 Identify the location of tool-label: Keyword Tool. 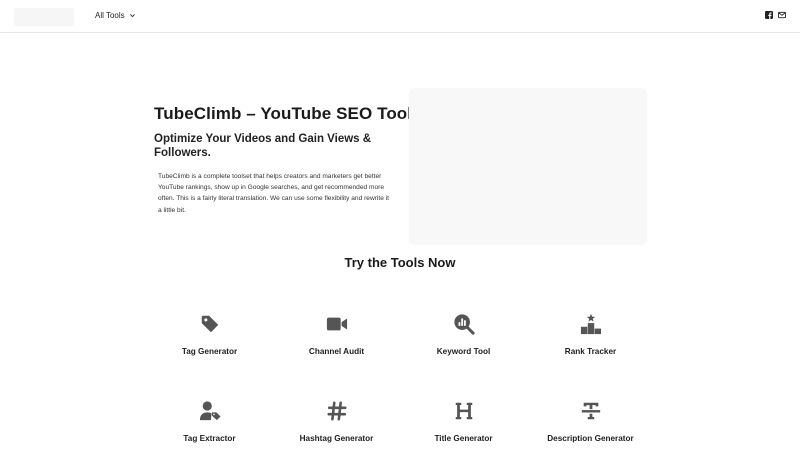
(463, 351).